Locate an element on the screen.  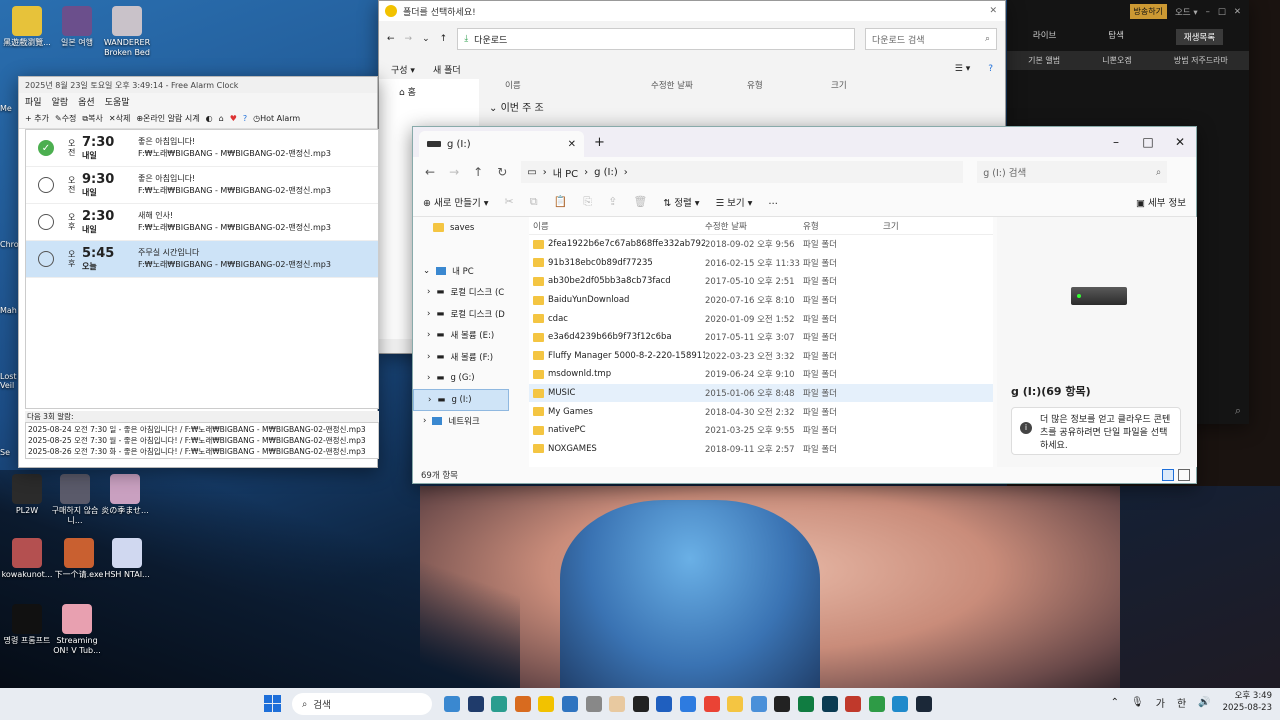
close-tab-icon: ✕ is located at coordinates (572, 144).